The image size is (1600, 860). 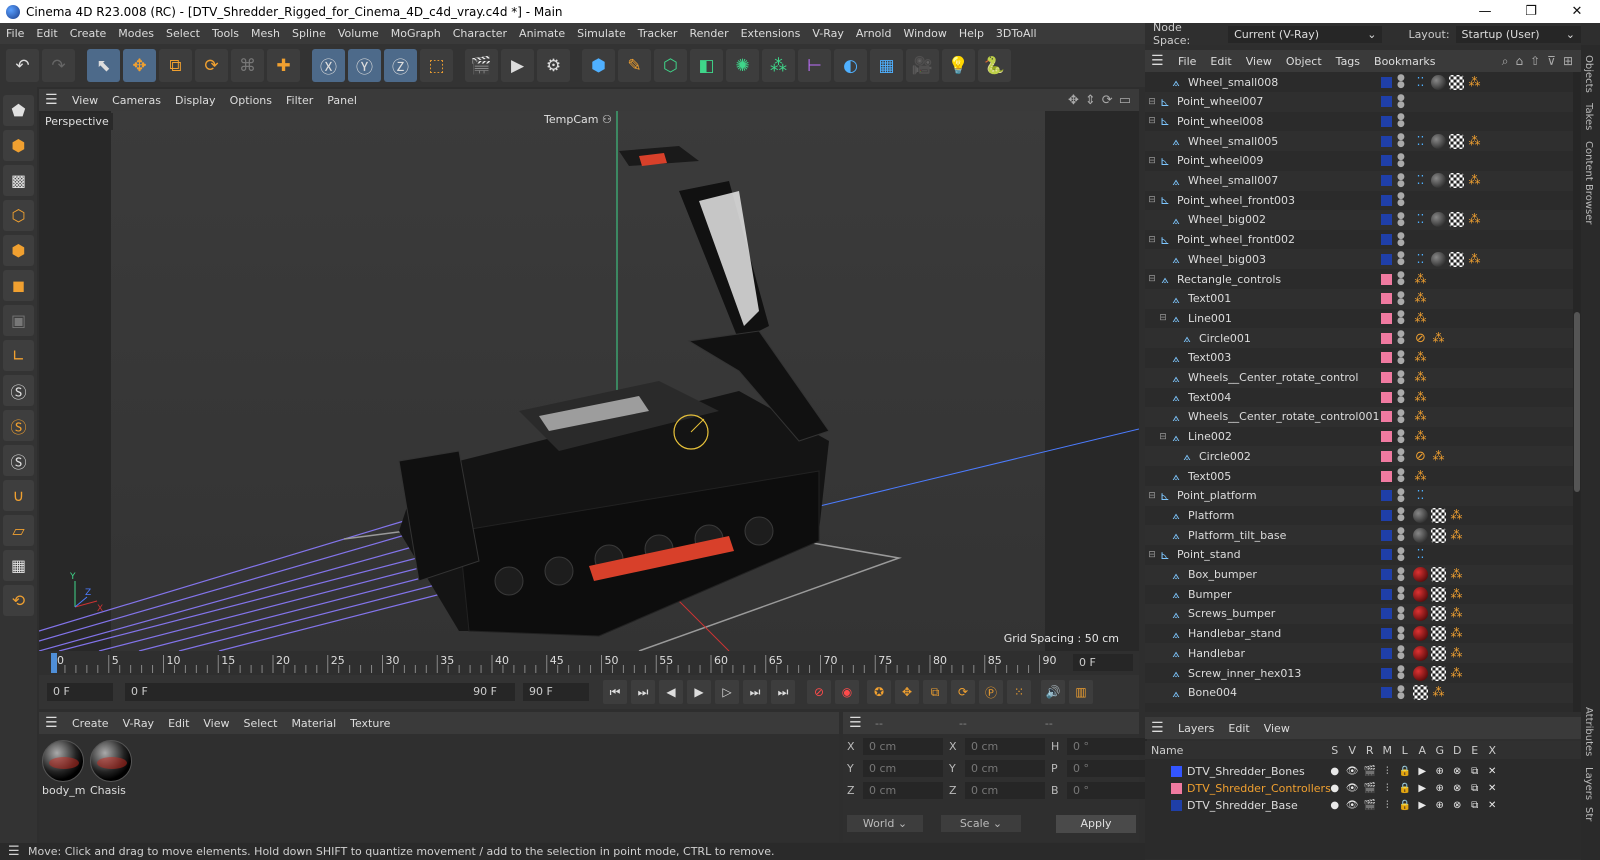 What do you see at coordinates (18, 355) in the screenshot?
I see `axis-mode-icon: ∟` at bounding box center [18, 355].